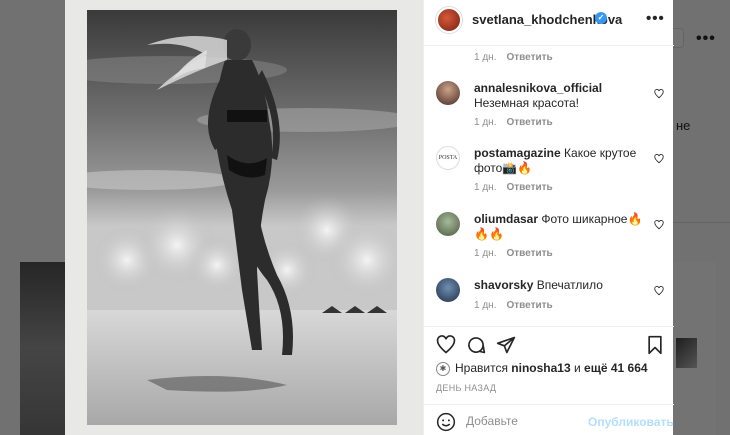  I want to click on likes-summary: ✱ Нравится ninosha13 и ещё 41 664, so click(542, 368).